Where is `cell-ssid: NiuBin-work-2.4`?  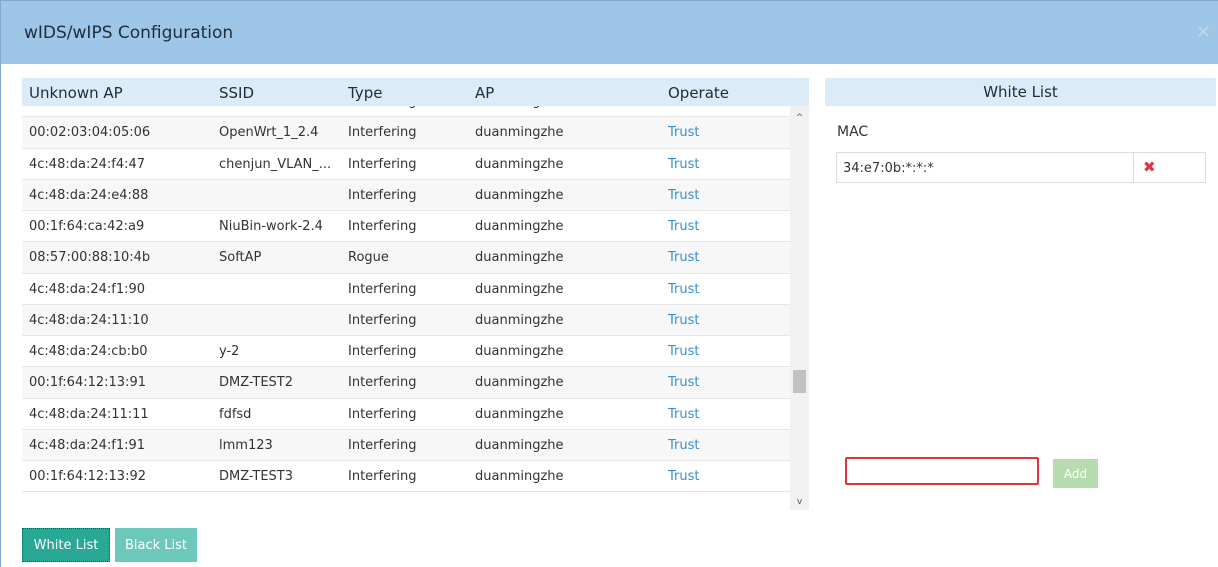 cell-ssid: NiuBin-work-2.4 is located at coordinates (271, 226).